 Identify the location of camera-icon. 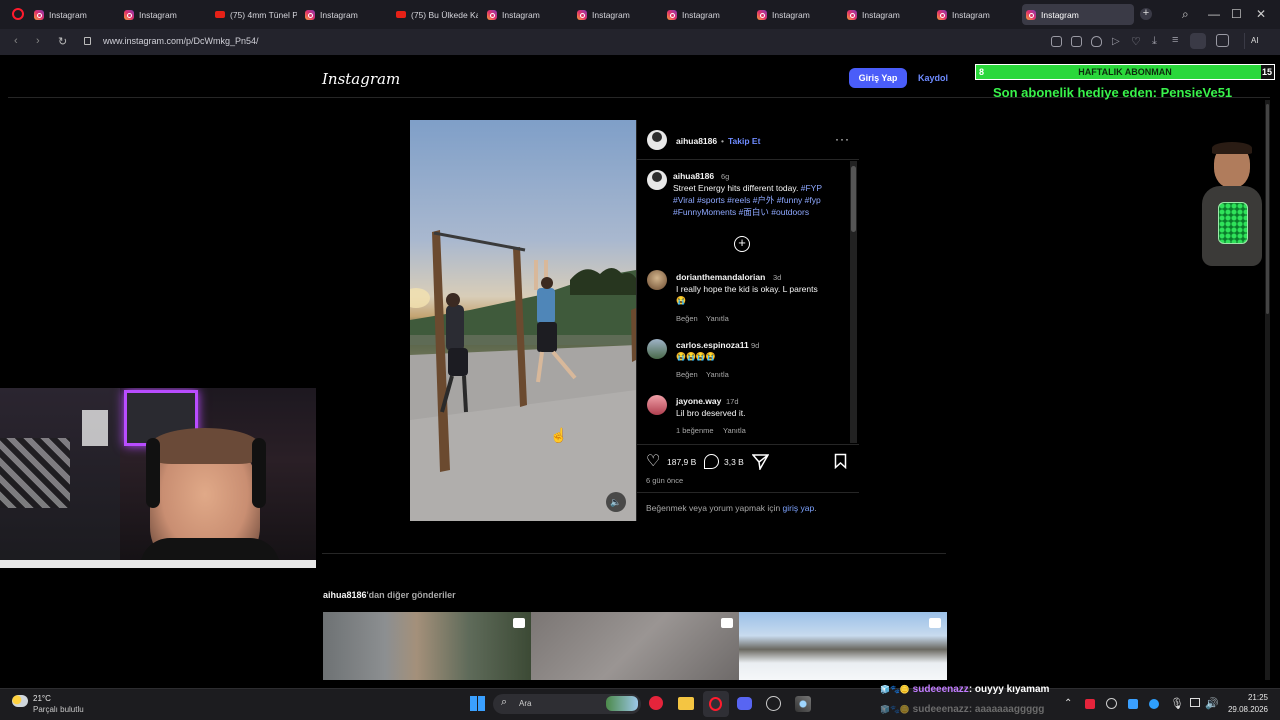
(1076, 41).